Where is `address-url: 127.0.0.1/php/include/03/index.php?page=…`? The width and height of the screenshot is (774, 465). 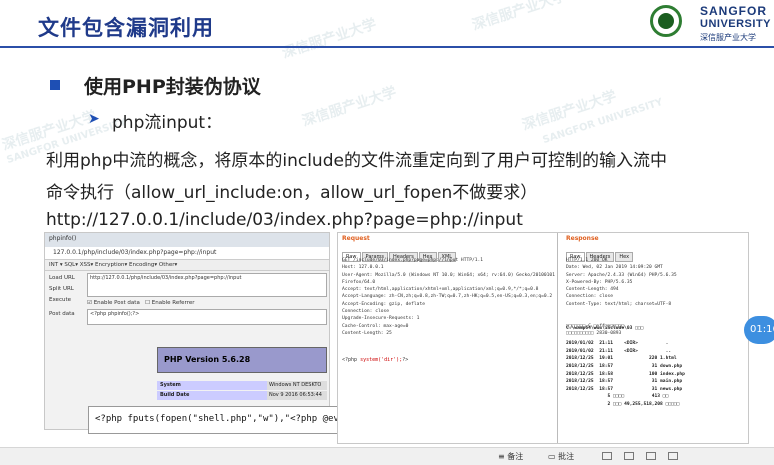 address-url: 127.0.0.1/php/include/03/index.php?page=… is located at coordinates (135, 252).